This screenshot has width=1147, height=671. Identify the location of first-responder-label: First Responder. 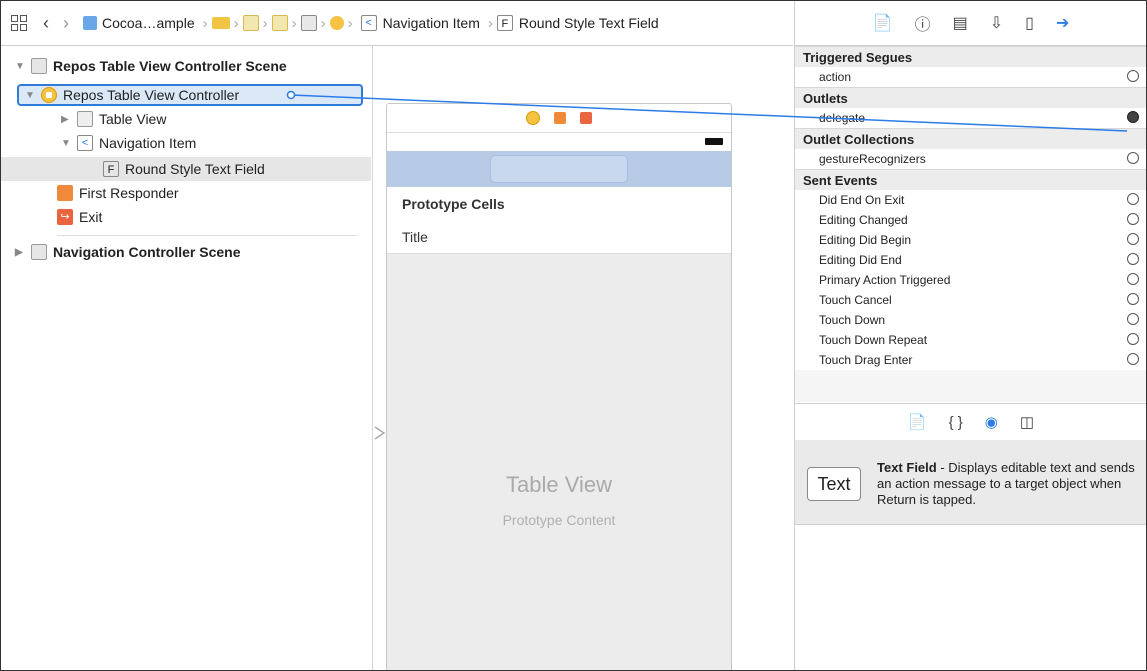
(129, 193).